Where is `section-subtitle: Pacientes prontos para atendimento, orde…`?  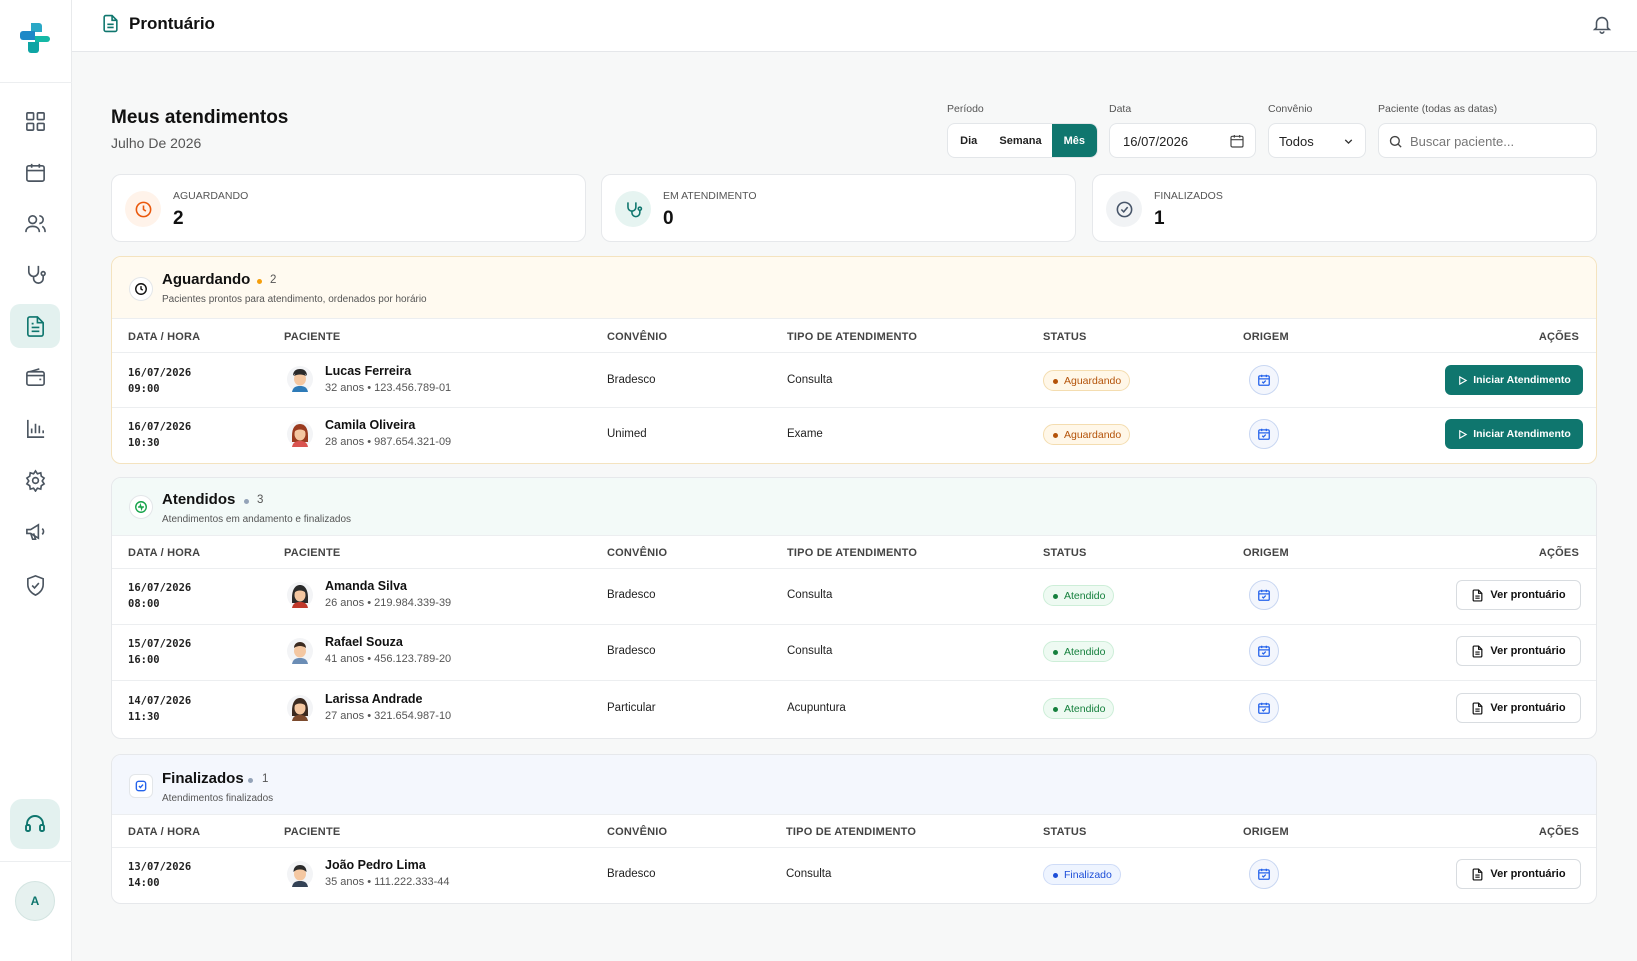
section-subtitle: Pacientes prontos para atendimento, orde… is located at coordinates (294, 299).